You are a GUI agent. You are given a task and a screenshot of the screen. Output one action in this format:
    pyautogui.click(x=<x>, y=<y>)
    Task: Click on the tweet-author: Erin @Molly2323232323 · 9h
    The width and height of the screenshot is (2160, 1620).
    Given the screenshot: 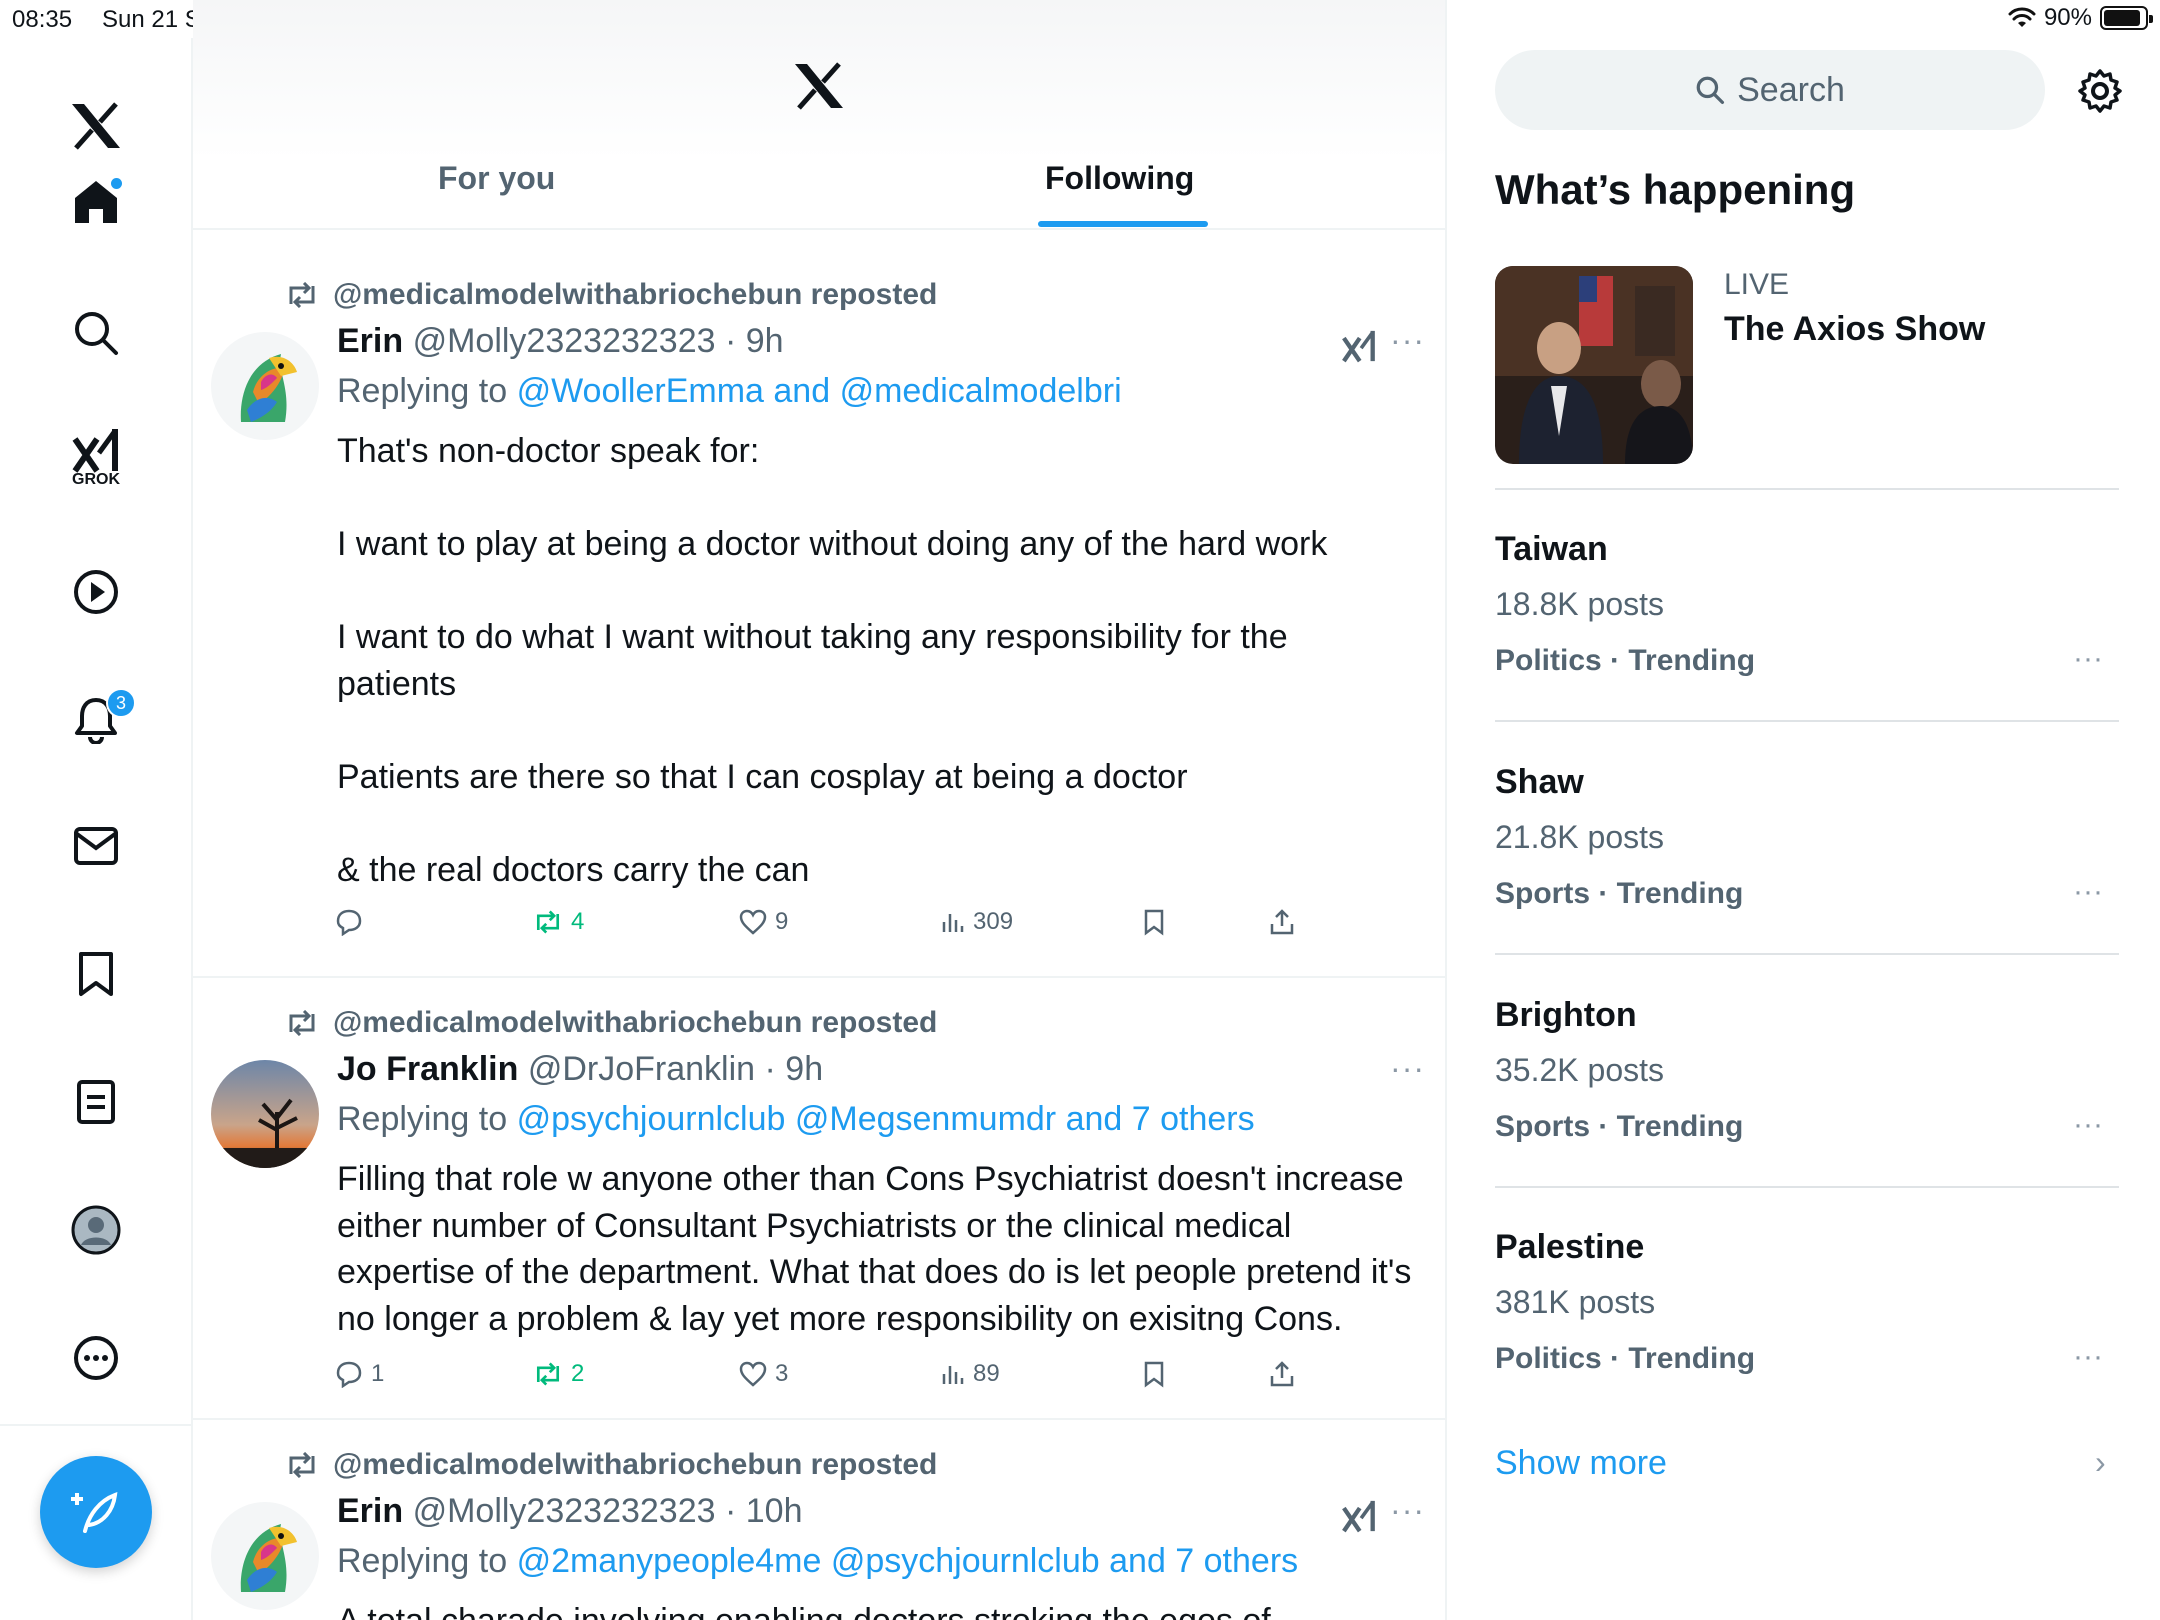 What is the action you would take?
    pyautogui.click(x=560, y=341)
    